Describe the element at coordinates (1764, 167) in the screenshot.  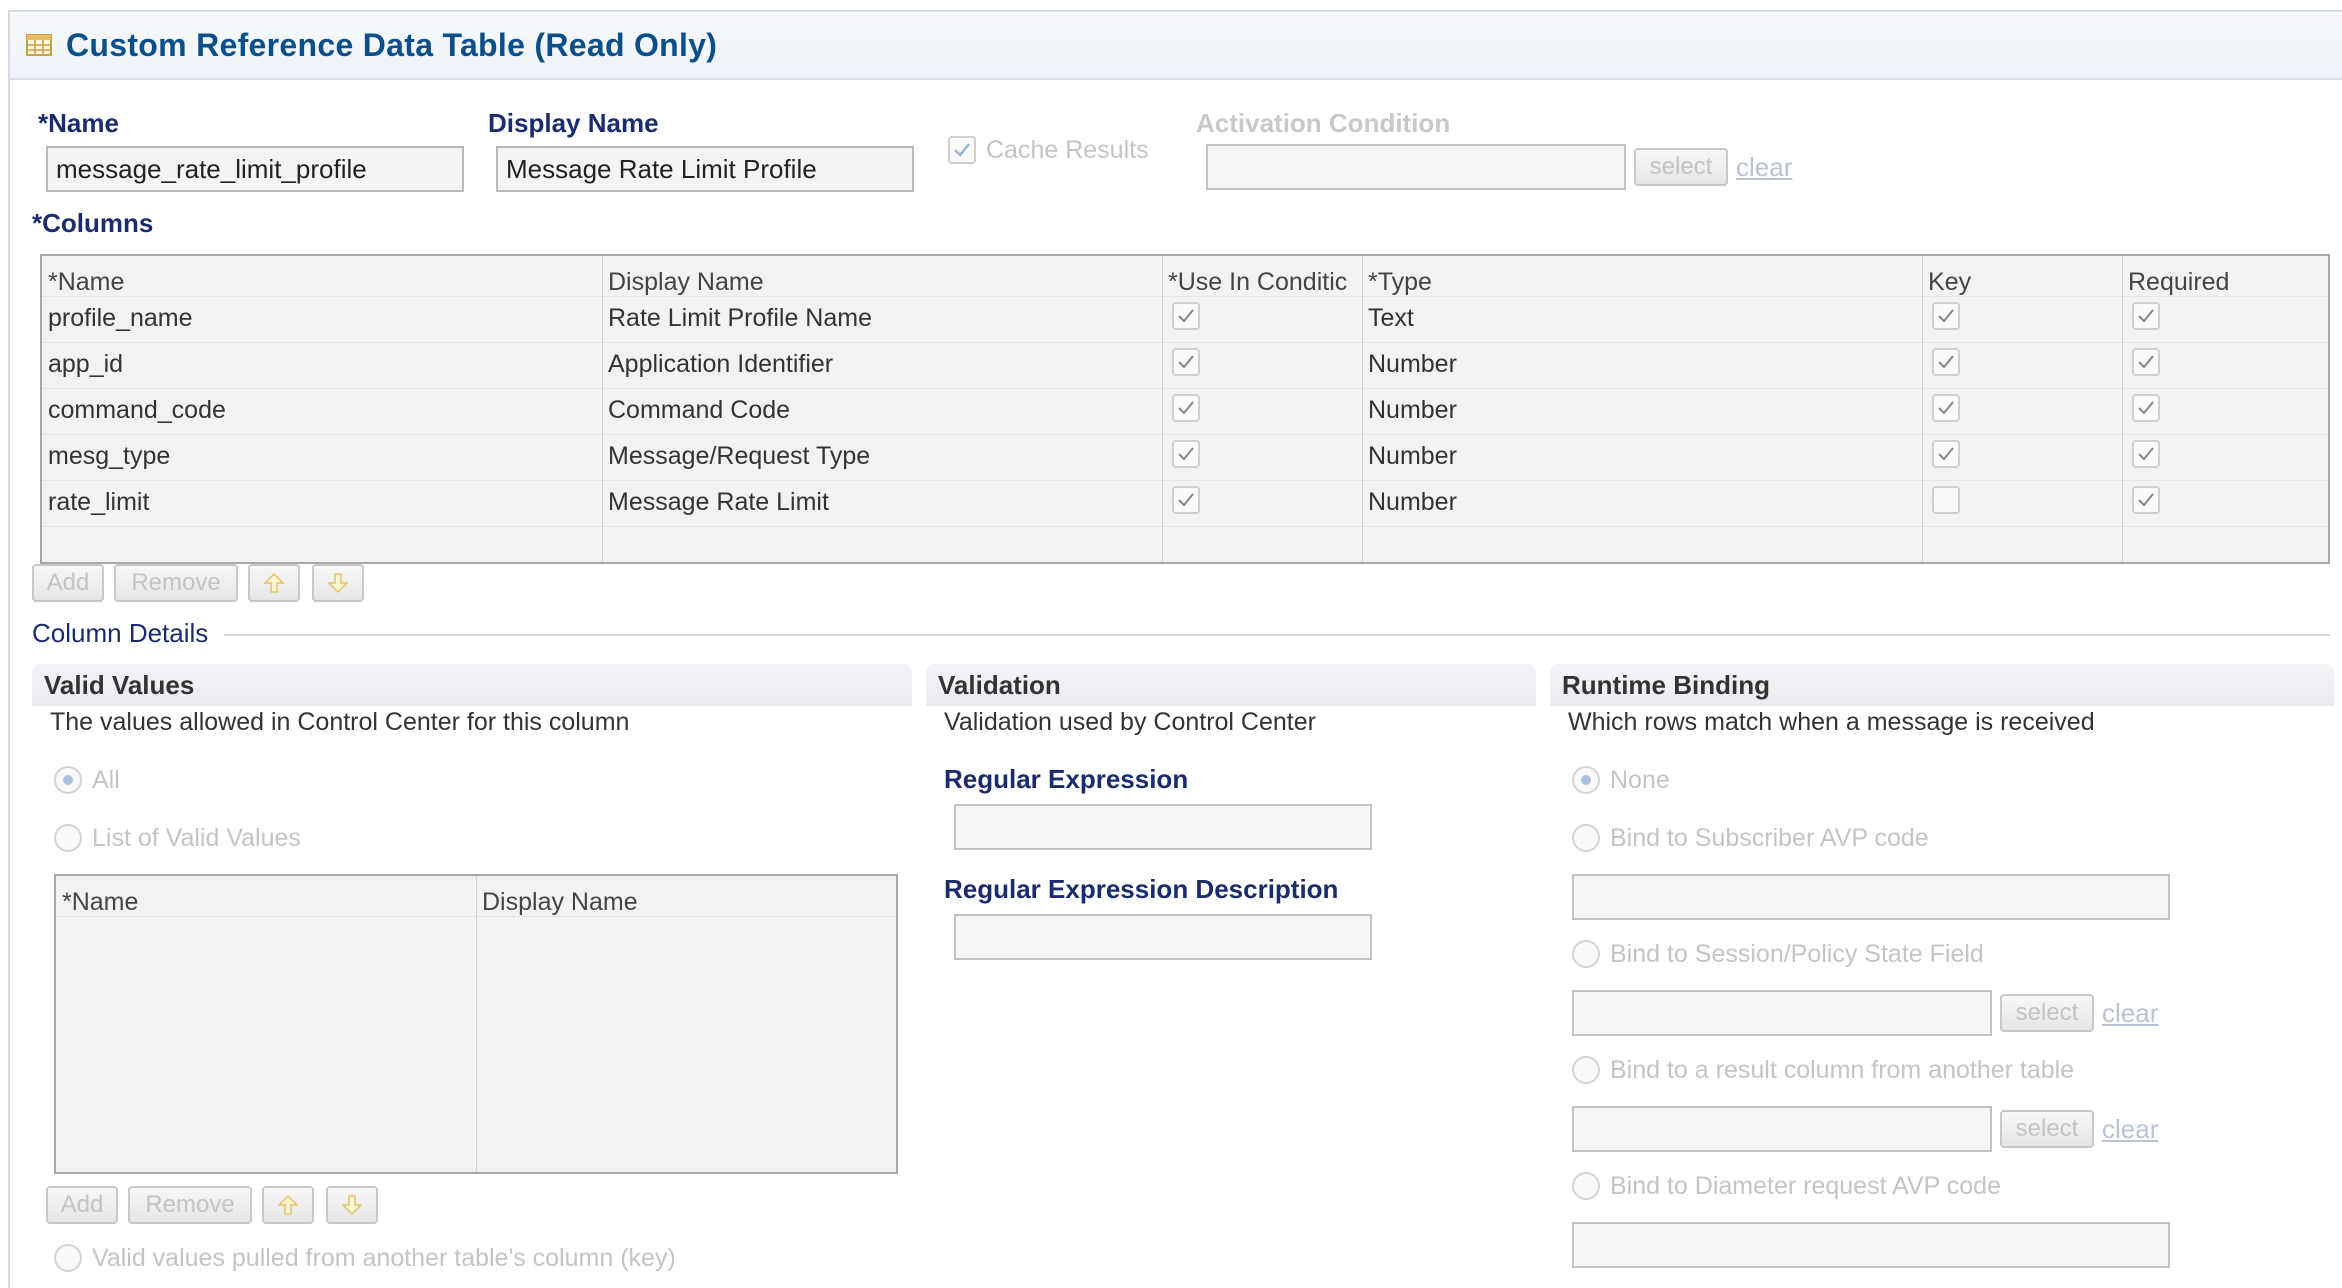
I see `activation-clear-link: clear` at that location.